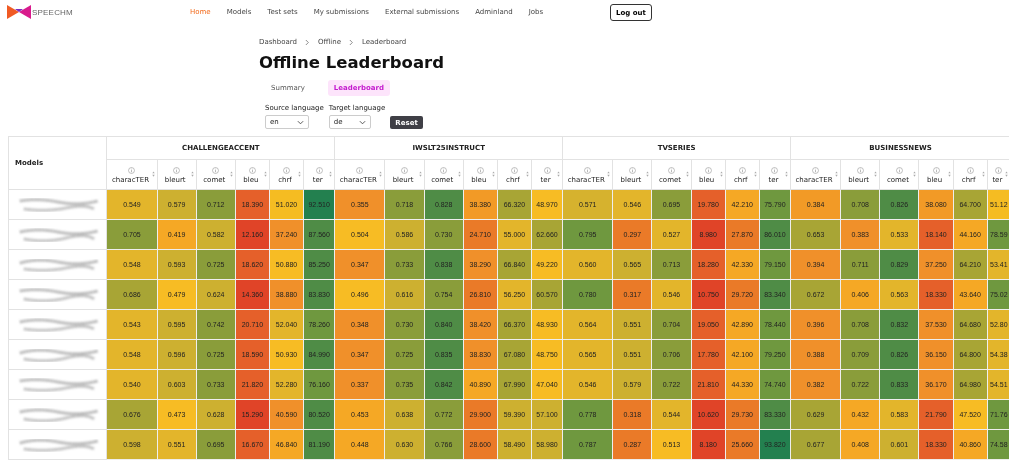 Image resolution: width=1009 pixels, height=474 pixels. I want to click on page-title: Offline Leaderboard, so click(352, 63).